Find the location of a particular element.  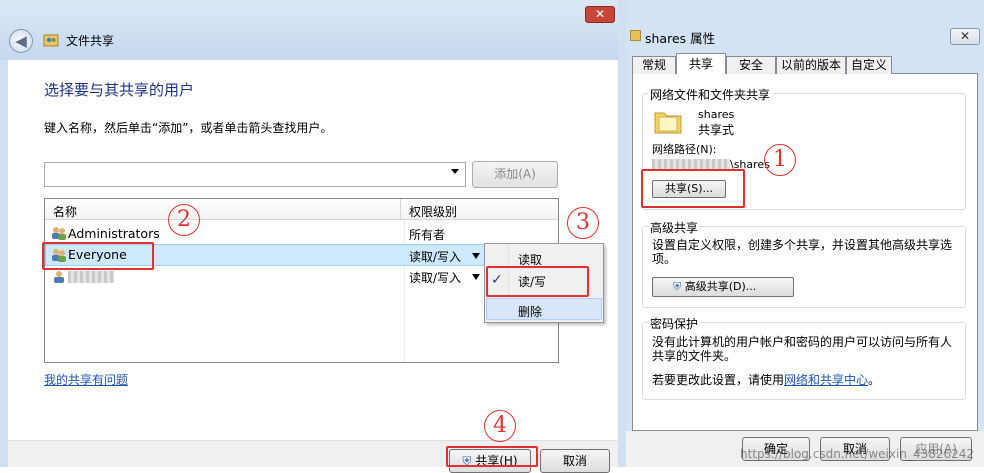

menu-item-highlight is located at coordinates (544, 309).